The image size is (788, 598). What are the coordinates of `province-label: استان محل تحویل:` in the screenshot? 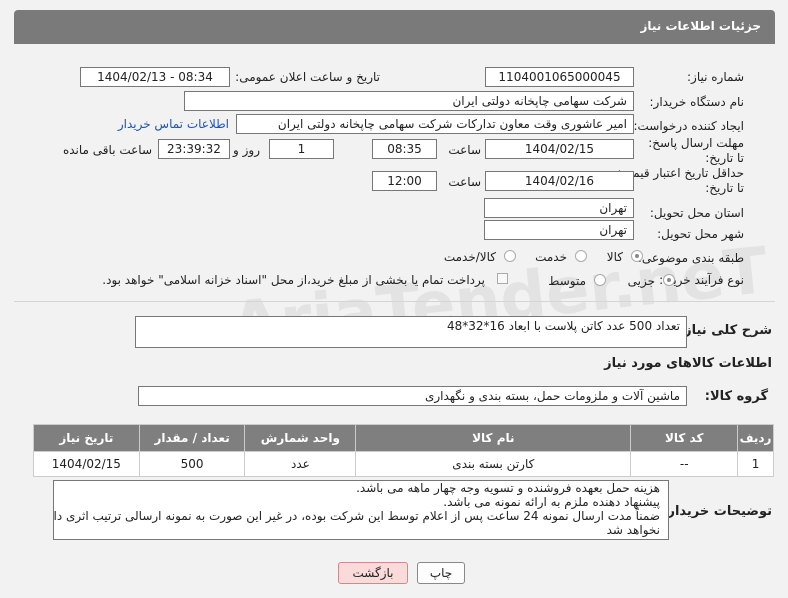 It's located at (696, 213).